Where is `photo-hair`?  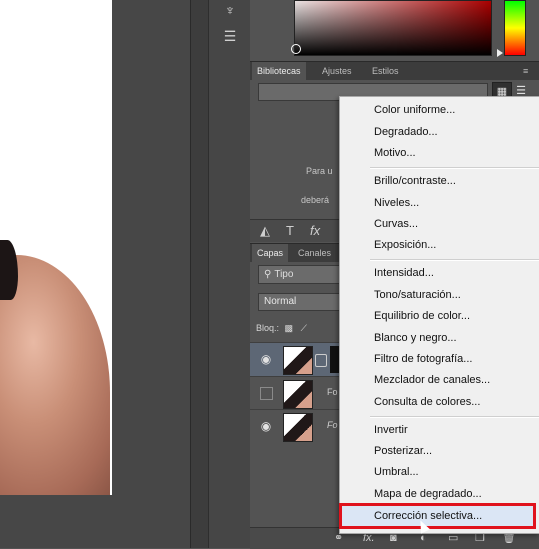
photo-hair is located at coordinates (9, 270).